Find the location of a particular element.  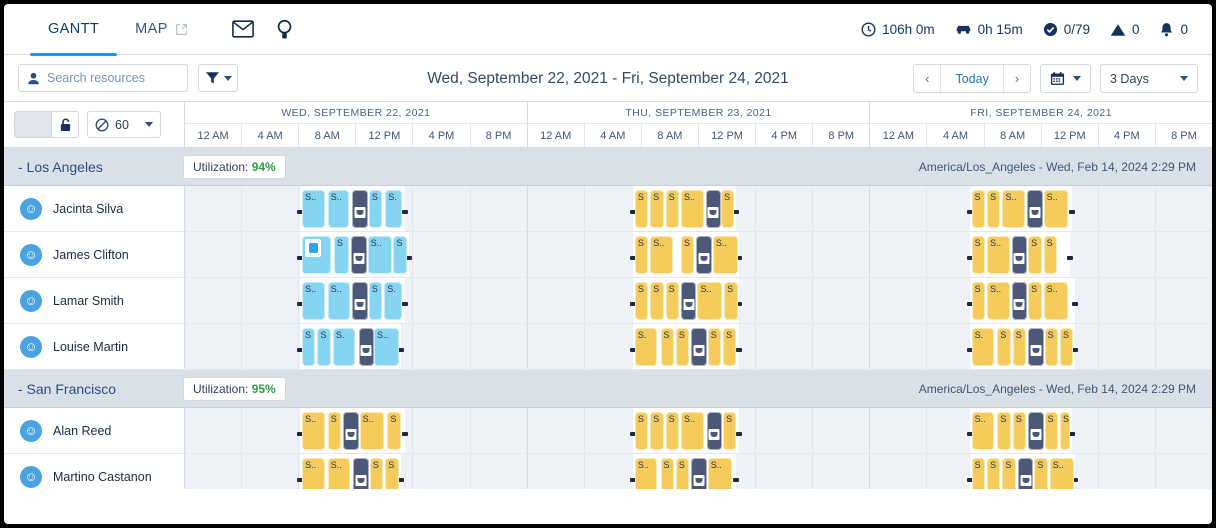

resource-cell: ☺ James Clifton is located at coordinates (94, 254).